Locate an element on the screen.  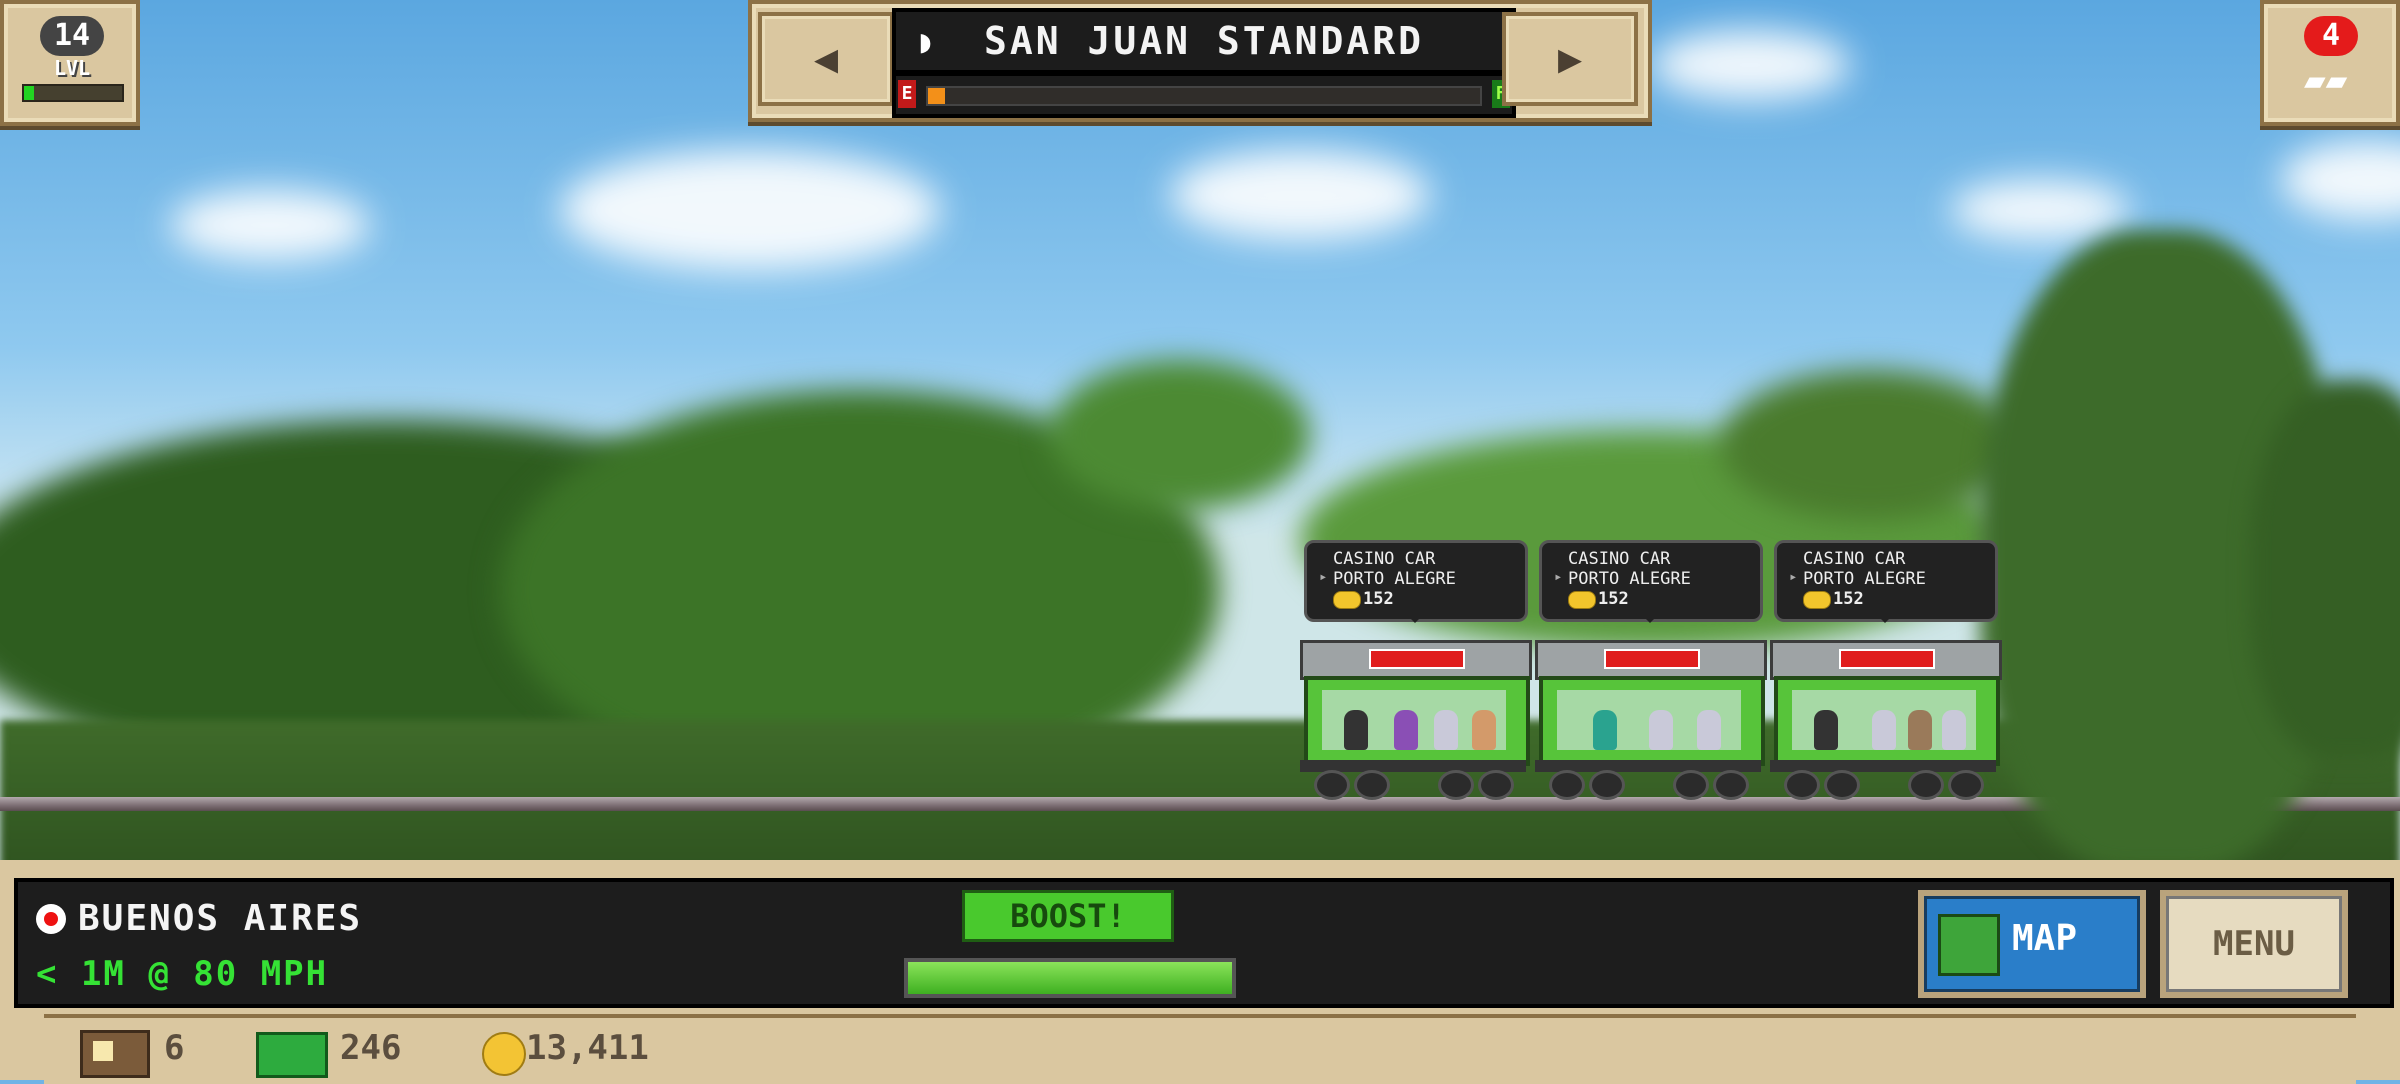
route-name: SAN JUAN STANDARD is located at coordinates (1204, 41).